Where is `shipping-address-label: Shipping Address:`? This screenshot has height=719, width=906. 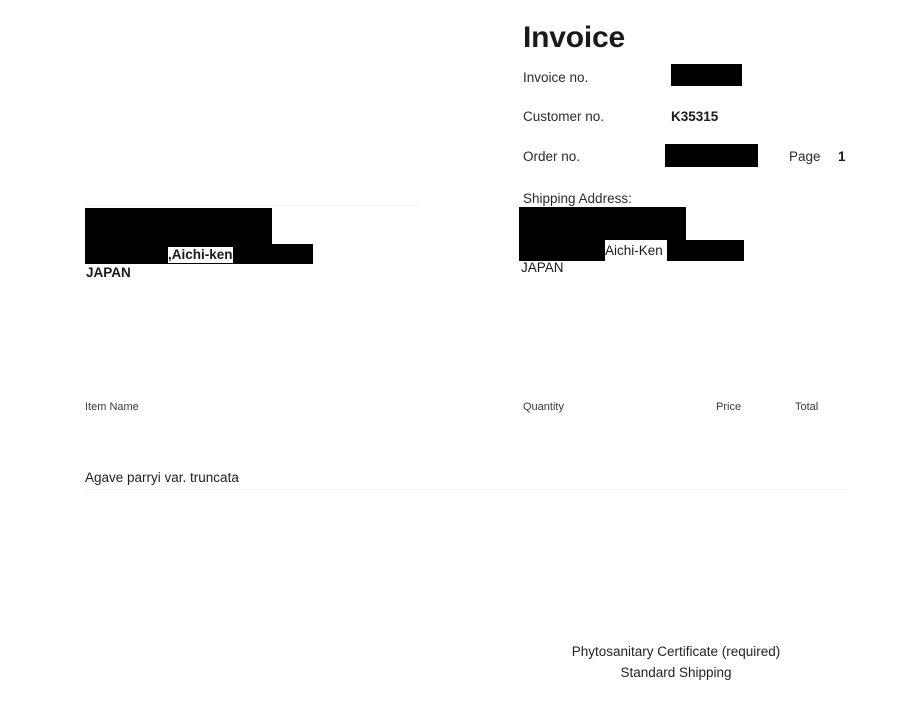 shipping-address-label: Shipping Address: is located at coordinates (577, 198).